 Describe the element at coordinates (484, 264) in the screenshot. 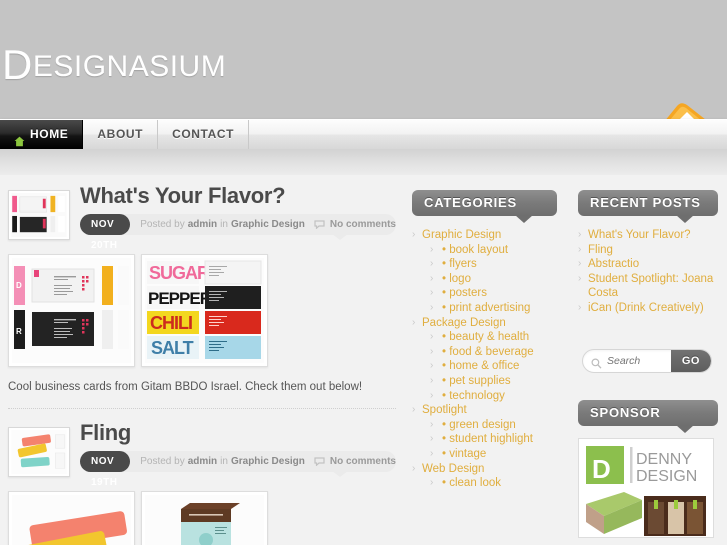

I see `category-item: › • flyers` at that location.